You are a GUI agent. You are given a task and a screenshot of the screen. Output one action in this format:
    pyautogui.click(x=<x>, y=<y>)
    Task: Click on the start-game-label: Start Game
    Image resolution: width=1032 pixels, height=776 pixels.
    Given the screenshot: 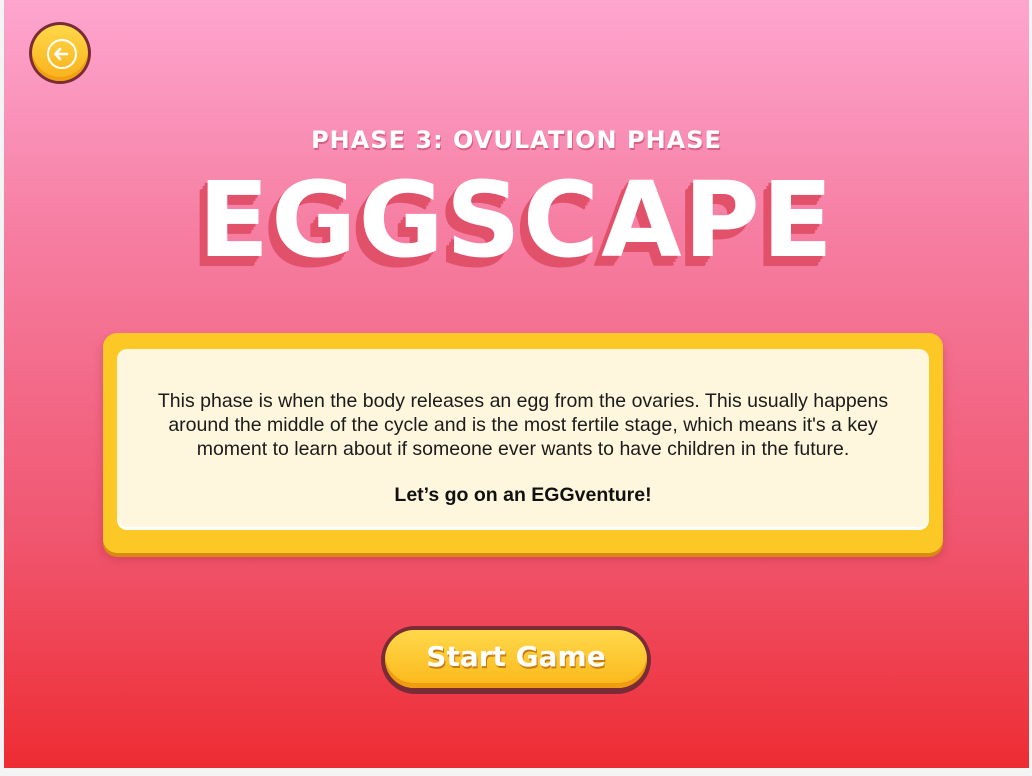 What is the action you would take?
    pyautogui.click(x=516, y=656)
    